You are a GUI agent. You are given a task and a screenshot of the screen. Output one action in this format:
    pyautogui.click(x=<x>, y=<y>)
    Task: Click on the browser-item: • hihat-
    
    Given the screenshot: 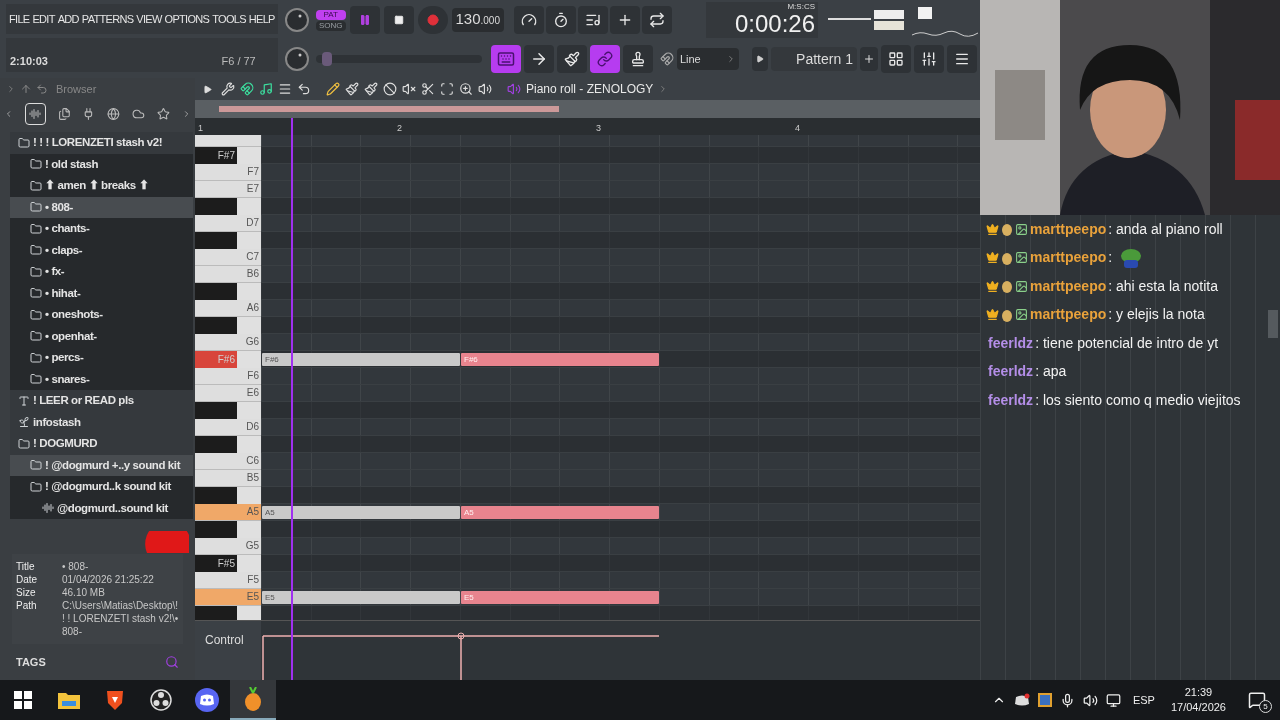 What is the action you would take?
    pyautogui.click(x=101, y=293)
    